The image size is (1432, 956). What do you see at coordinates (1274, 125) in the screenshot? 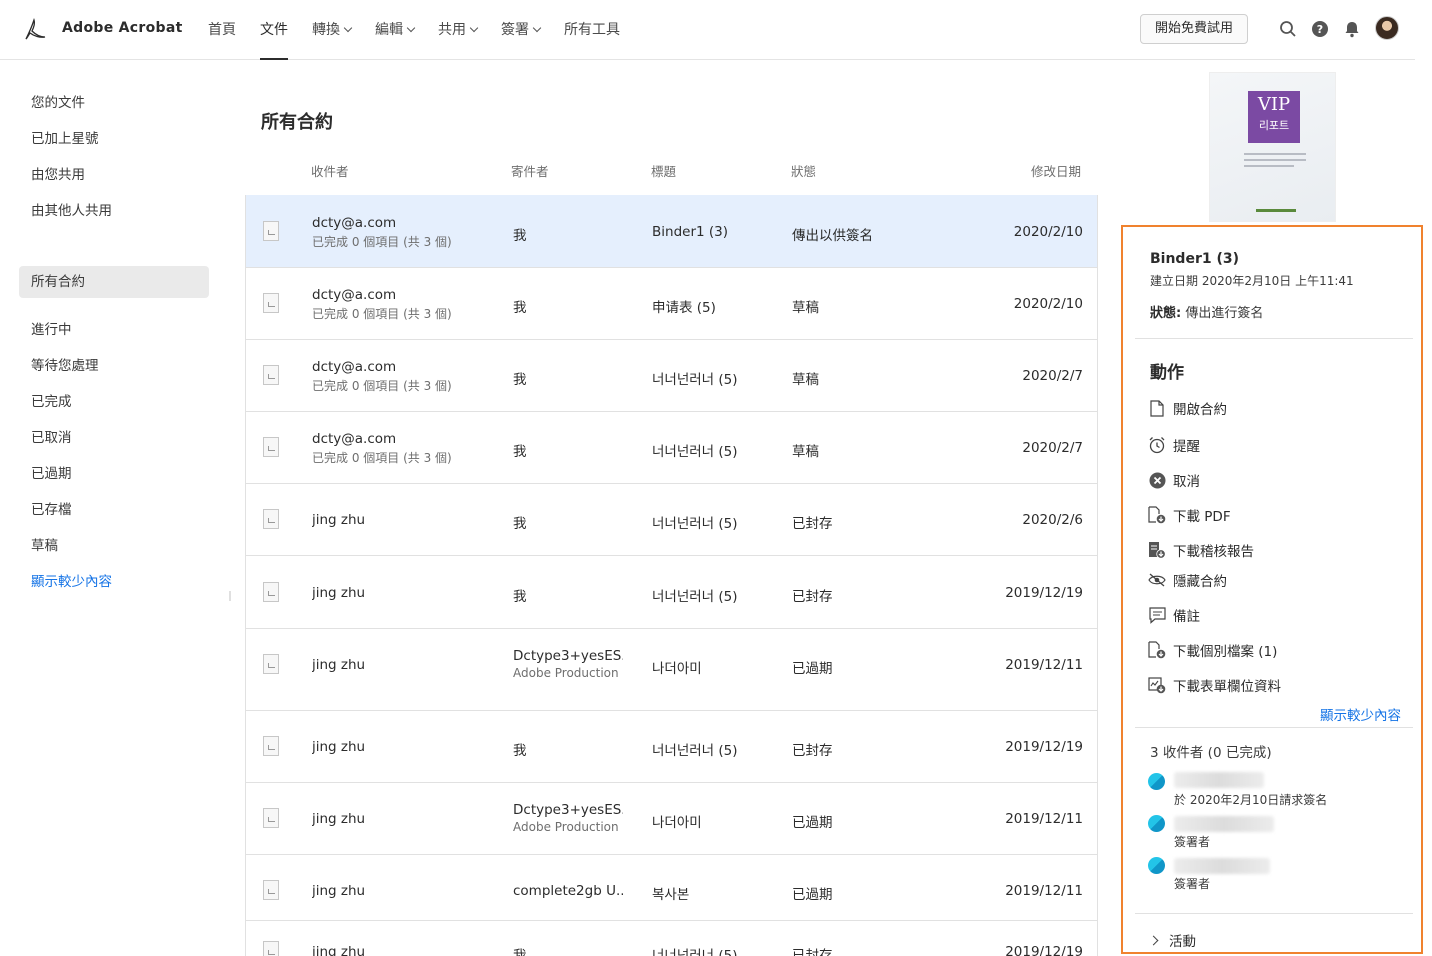
I see `preview-cover-subtitle: 리포트` at bounding box center [1274, 125].